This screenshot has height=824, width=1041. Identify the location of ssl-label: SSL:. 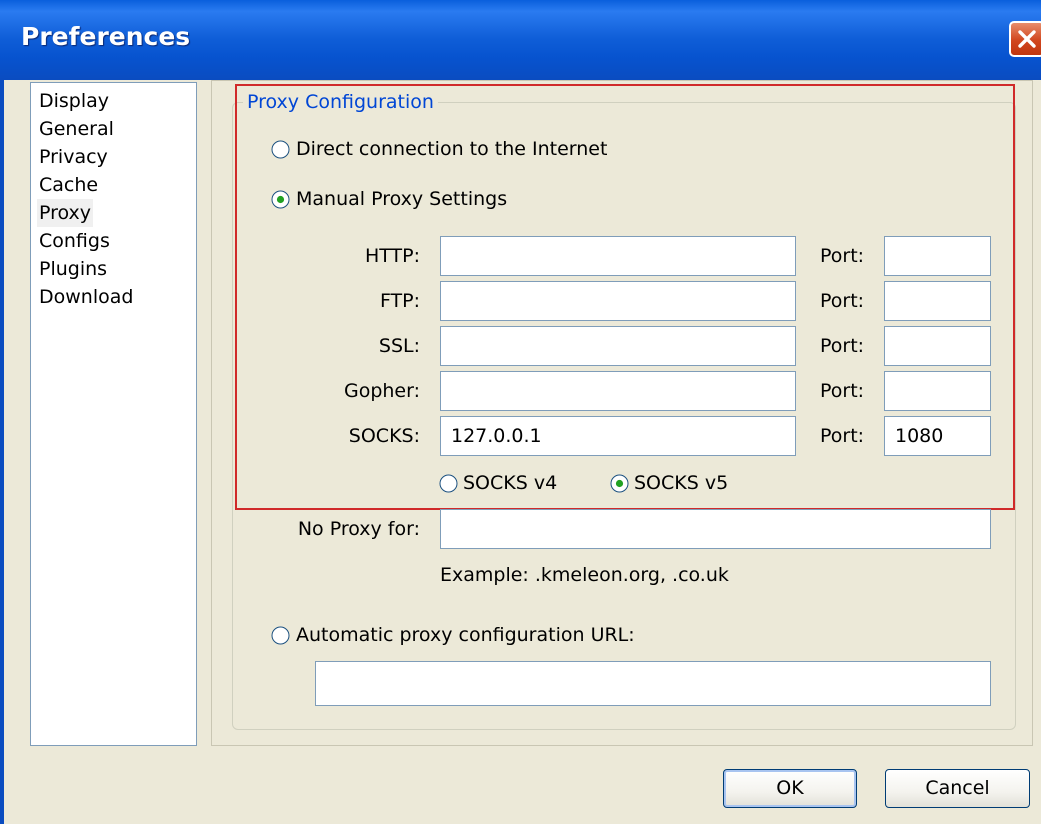
(399, 346).